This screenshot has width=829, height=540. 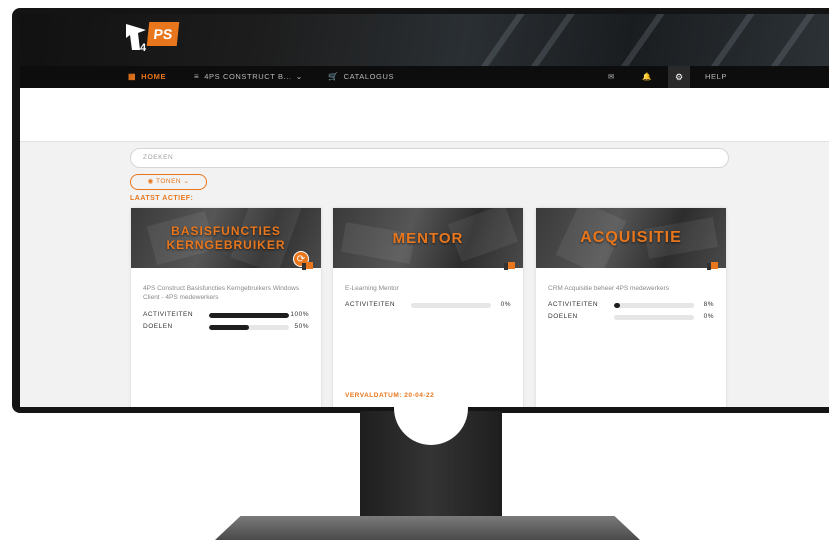 I want to click on mail-icon: ✉, so click(x=611, y=77).